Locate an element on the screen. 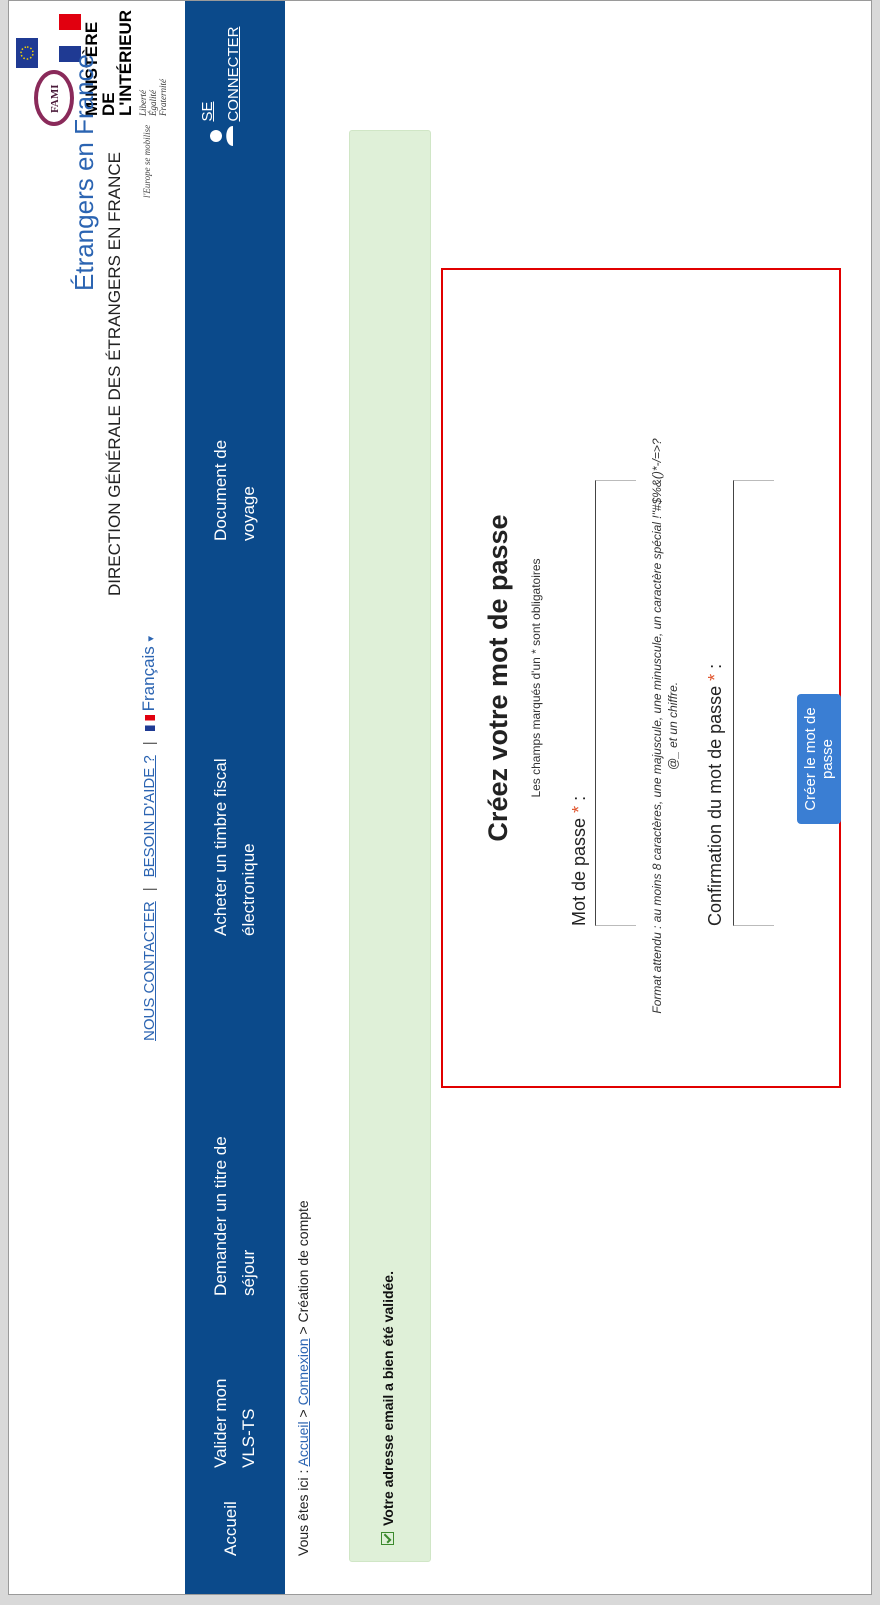  password-label: Mot de passe * : is located at coordinates (579, 860).